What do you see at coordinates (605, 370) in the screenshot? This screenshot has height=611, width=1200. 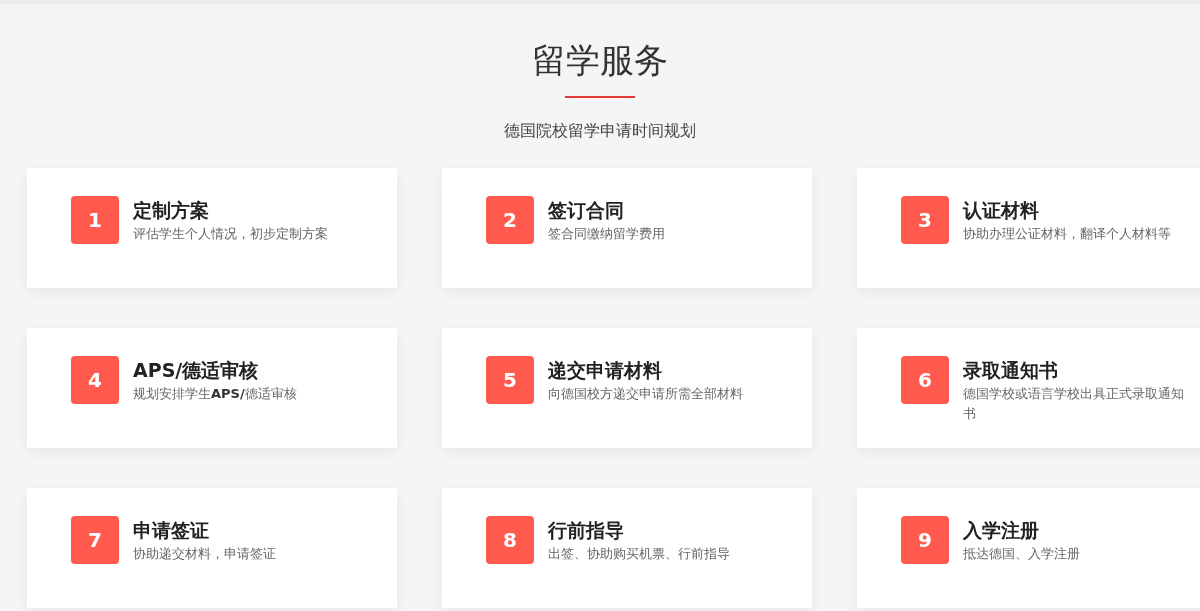 I see `step-title: 递交申请材料` at bounding box center [605, 370].